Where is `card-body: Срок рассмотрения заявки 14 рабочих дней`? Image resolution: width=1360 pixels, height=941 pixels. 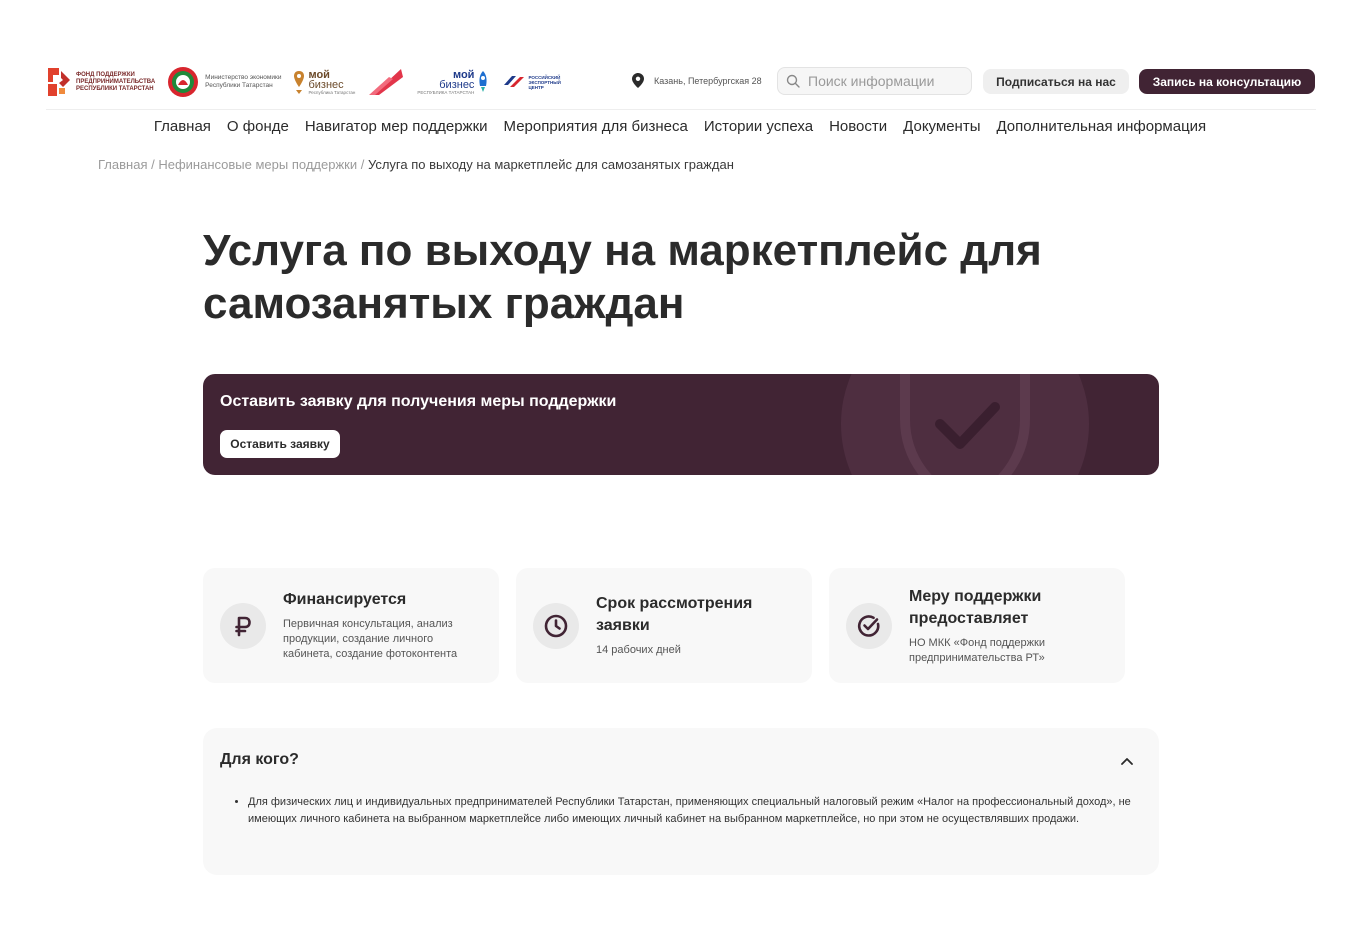 card-body: Срок рассмотрения заявки 14 рабочих дней is located at coordinates (686, 625).